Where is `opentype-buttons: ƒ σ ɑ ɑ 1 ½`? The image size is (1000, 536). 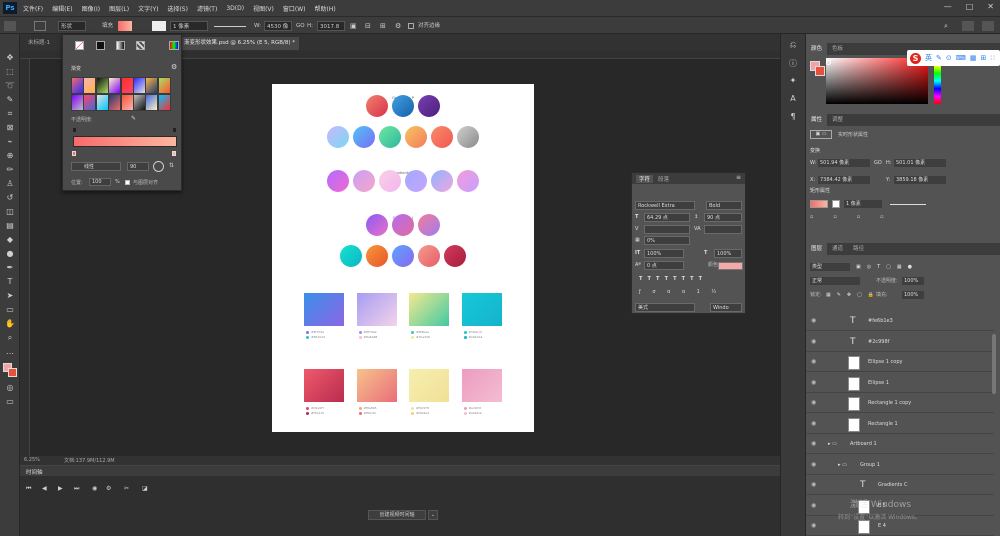
opentype-buttons: ƒ σ ɑ ɑ 1 ½ is located at coordinates (680, 292).